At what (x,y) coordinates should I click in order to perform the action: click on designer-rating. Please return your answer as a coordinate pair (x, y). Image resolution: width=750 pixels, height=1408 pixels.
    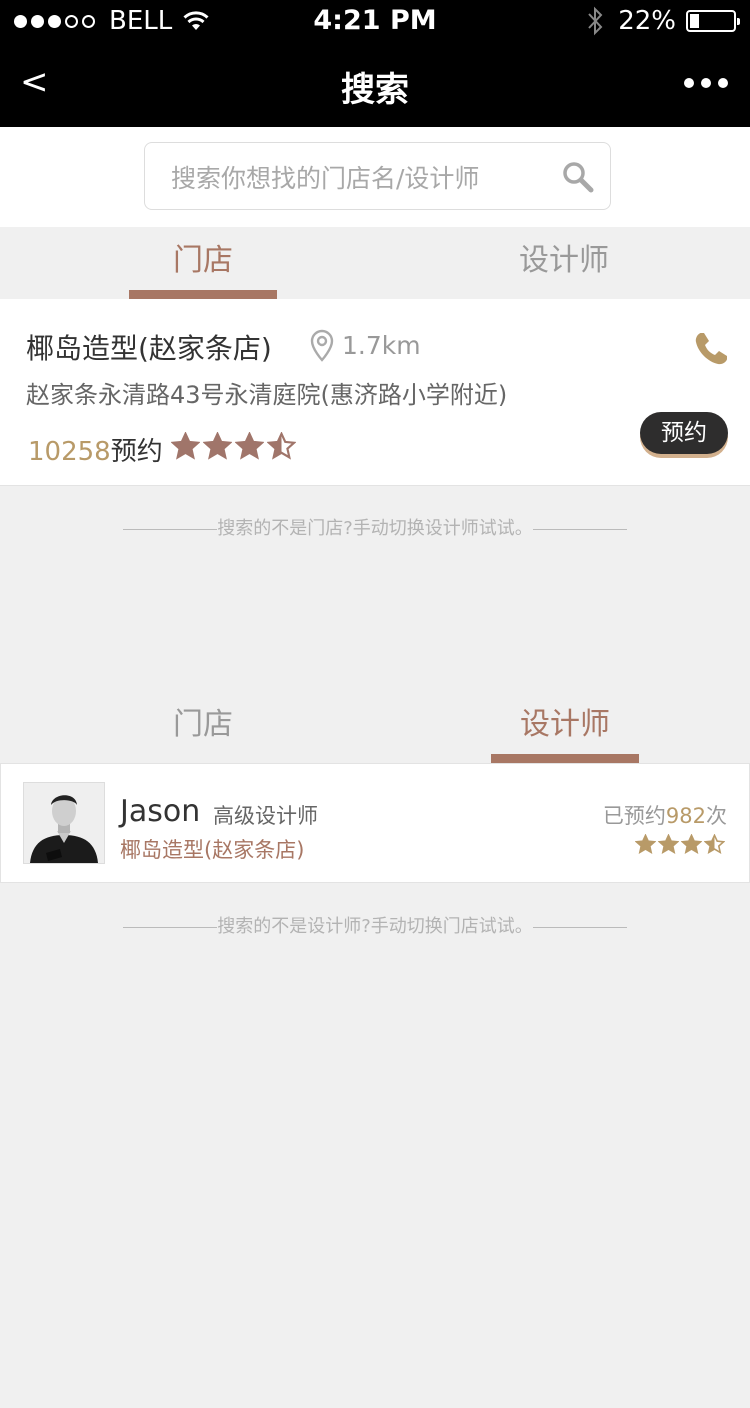
    Looking at the image, I should click on (681, 844).